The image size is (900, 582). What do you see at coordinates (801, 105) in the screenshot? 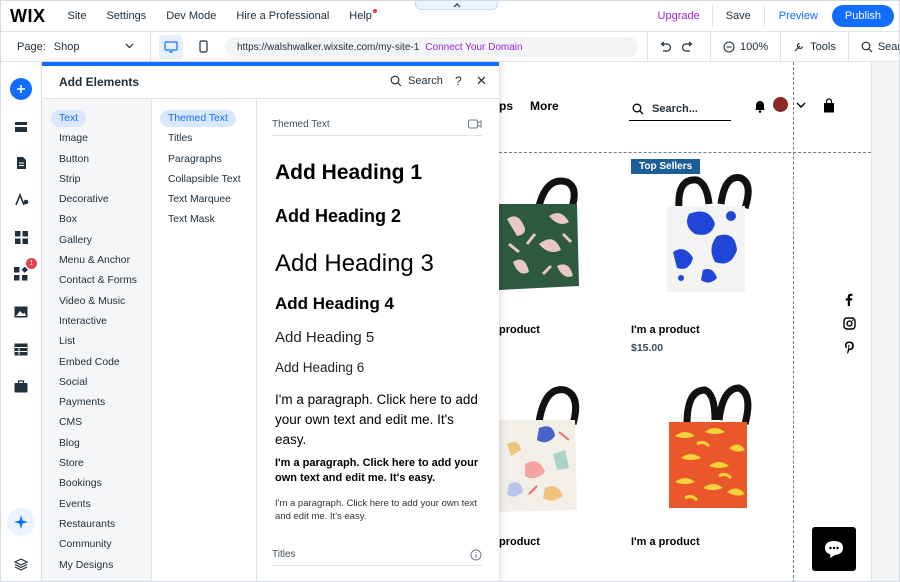
I see `chevron-down-icon` at bounding box center [801, 105].